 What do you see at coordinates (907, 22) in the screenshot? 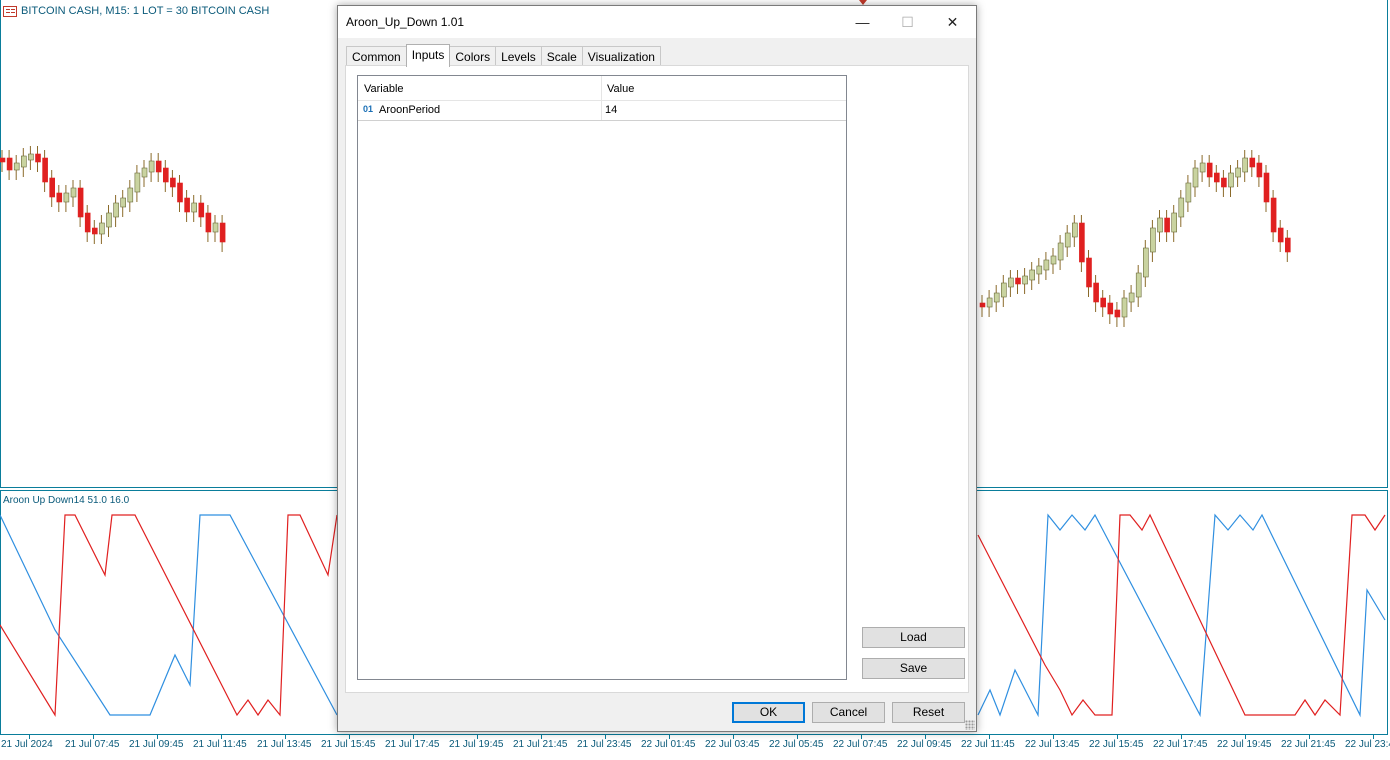
I see `maximize-button: ☐` at bounding box center [907, 22].